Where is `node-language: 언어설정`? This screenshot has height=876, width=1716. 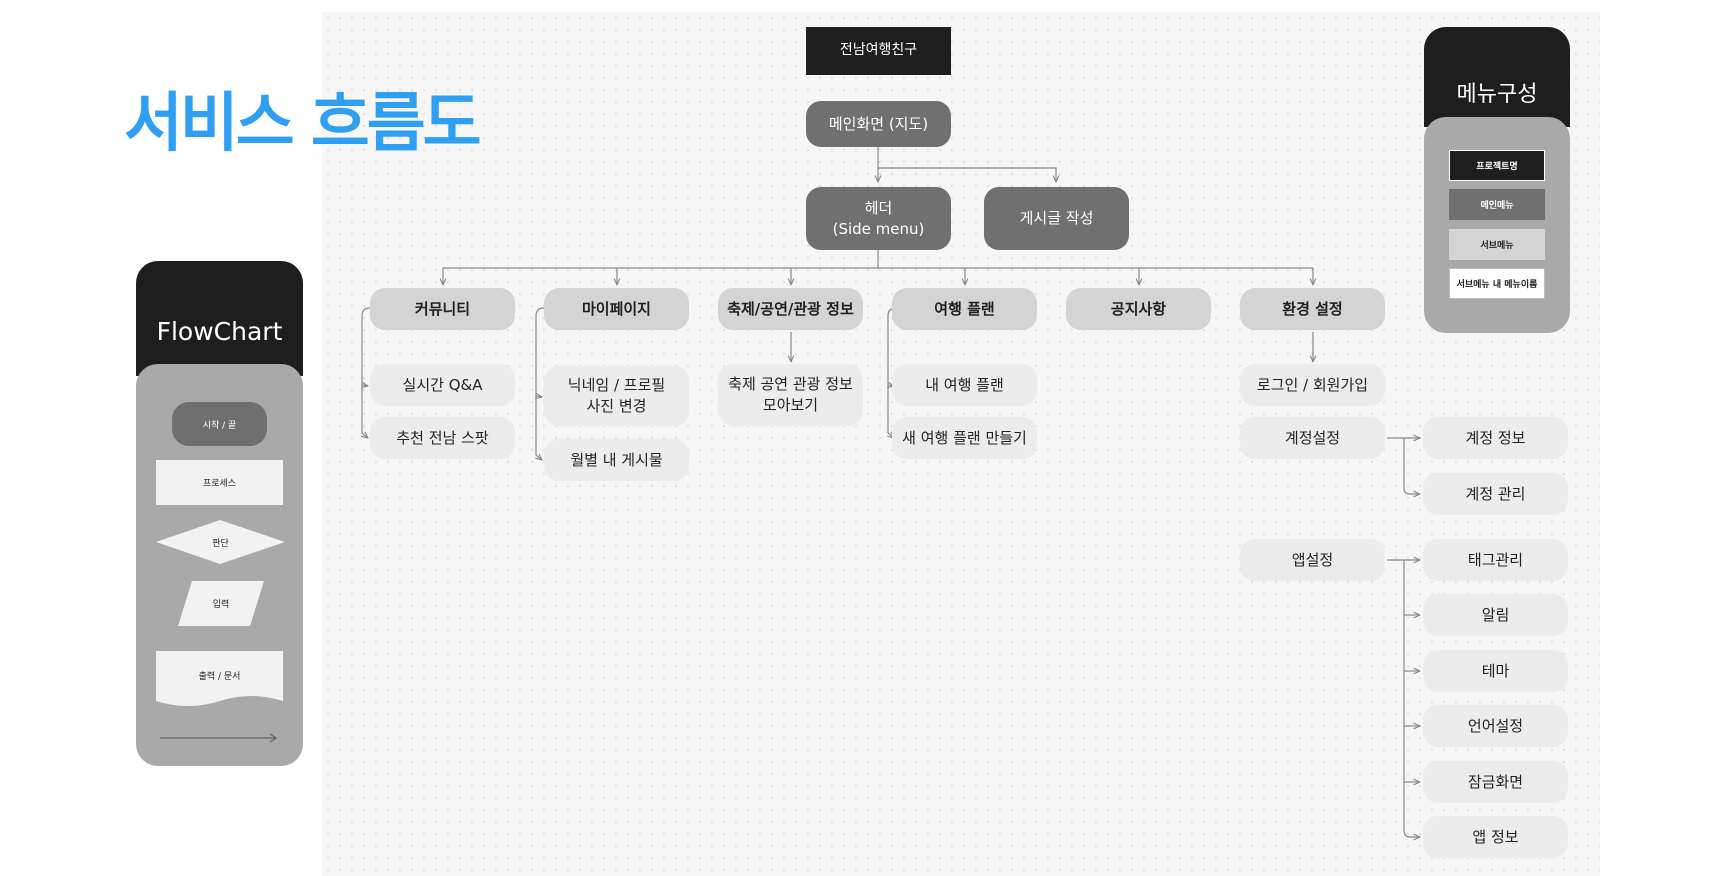 node-language: 언어설정 is located at coordinates (1495, 726).